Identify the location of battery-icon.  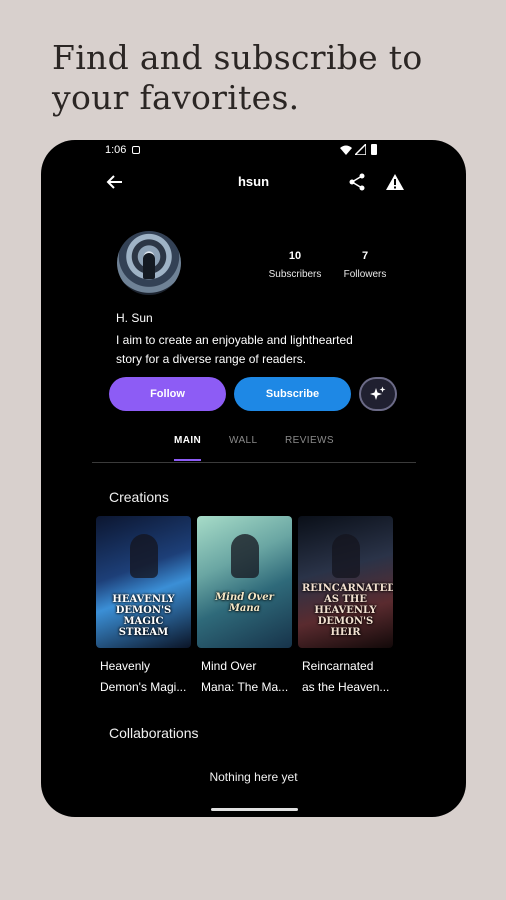
(374, 149).